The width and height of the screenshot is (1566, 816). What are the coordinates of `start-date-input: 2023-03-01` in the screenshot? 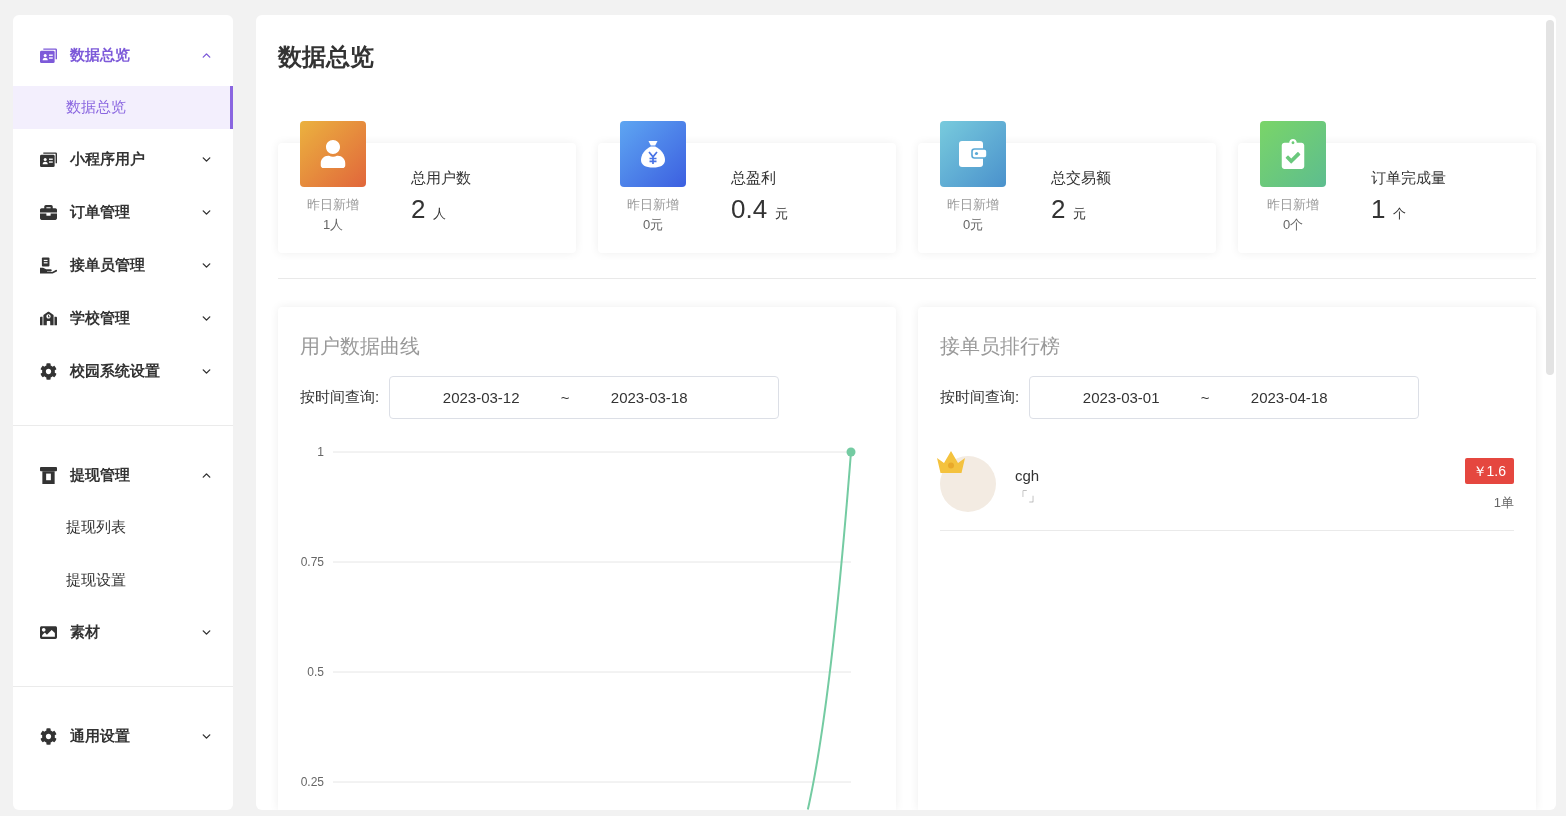 It's located at (1121, 397).